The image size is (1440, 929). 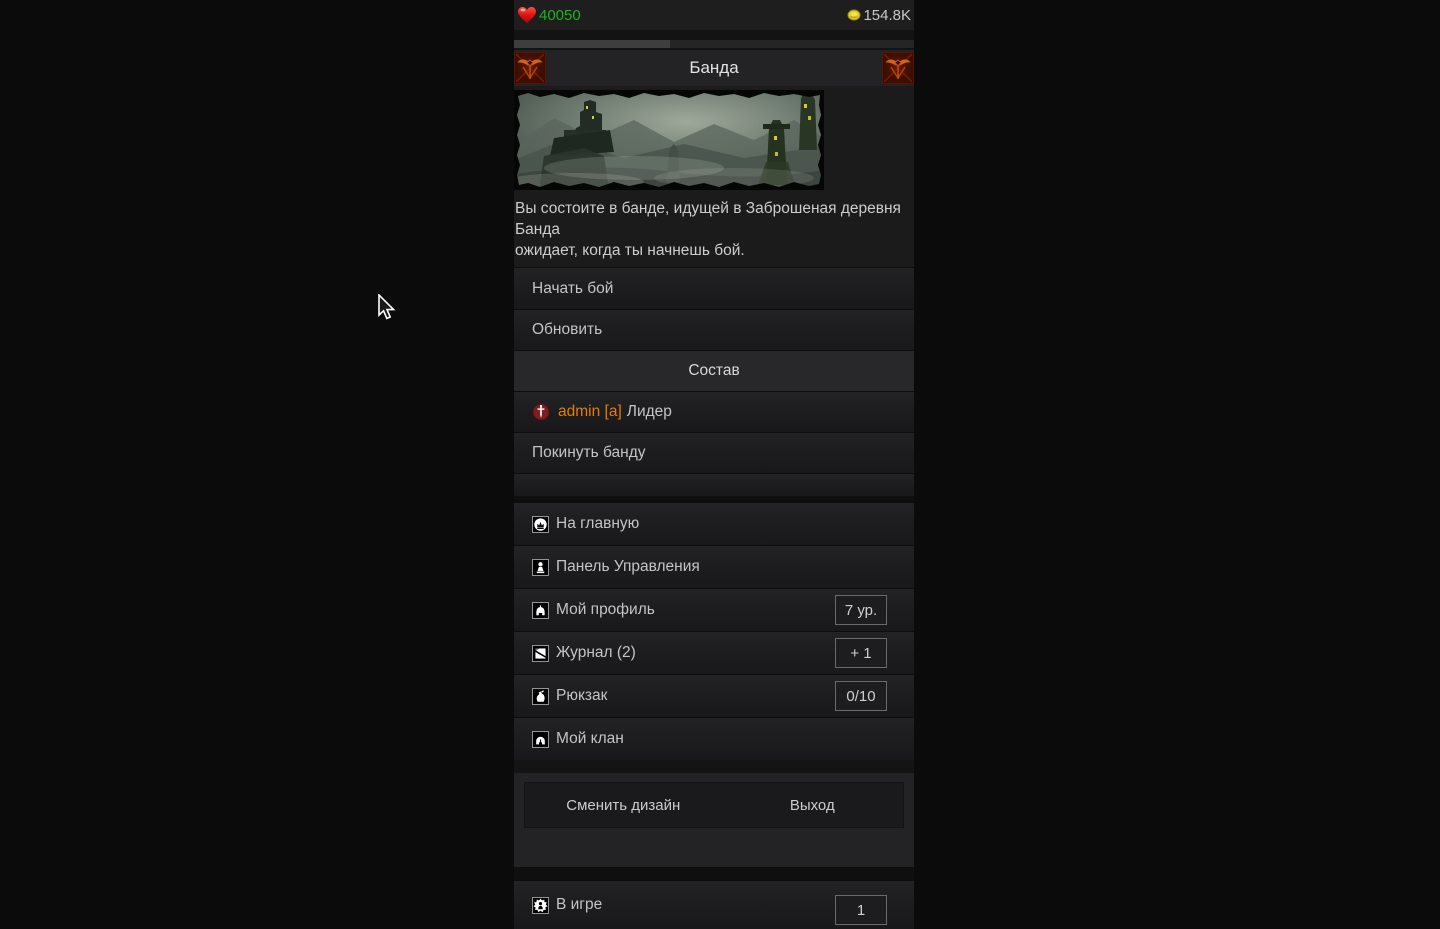 What do you see at coordinates (854, 15) in the screenshot?
I see `coin-icon` at bounding box center [854, 15].